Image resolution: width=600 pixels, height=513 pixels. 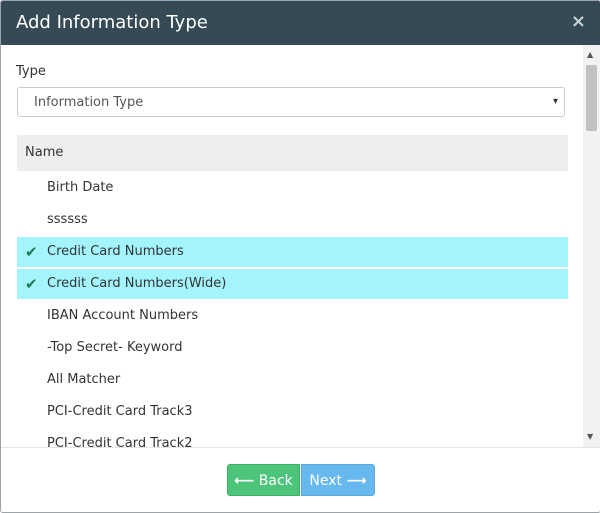 I want to click on arrow-right-icon: ⟶, so click(x=356, y=481).